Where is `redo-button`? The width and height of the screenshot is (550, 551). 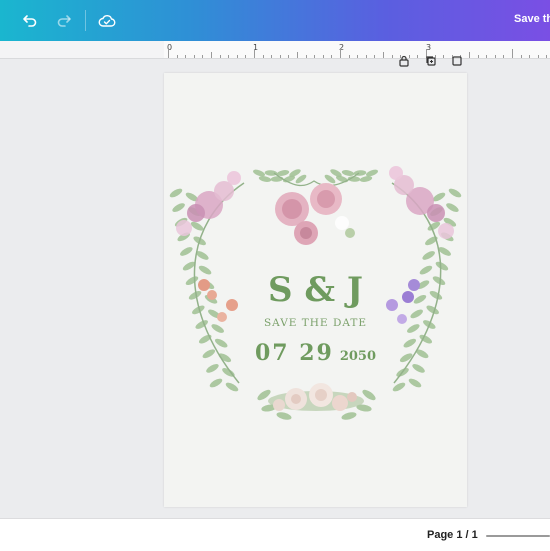
redo-button is located at coordinates (64, 21).